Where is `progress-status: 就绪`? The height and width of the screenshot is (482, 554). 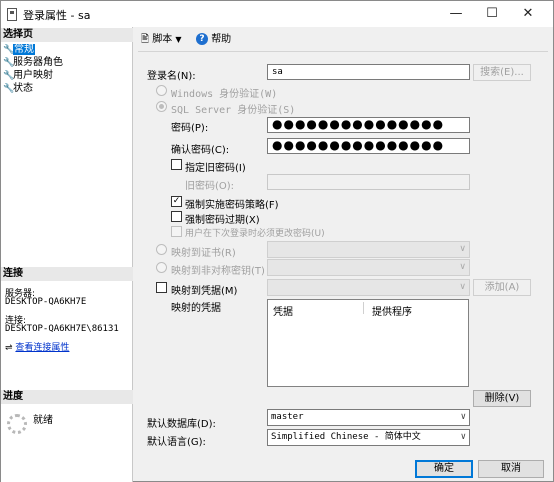
progress-status: 就绪 is located at coordinates (43, 420).